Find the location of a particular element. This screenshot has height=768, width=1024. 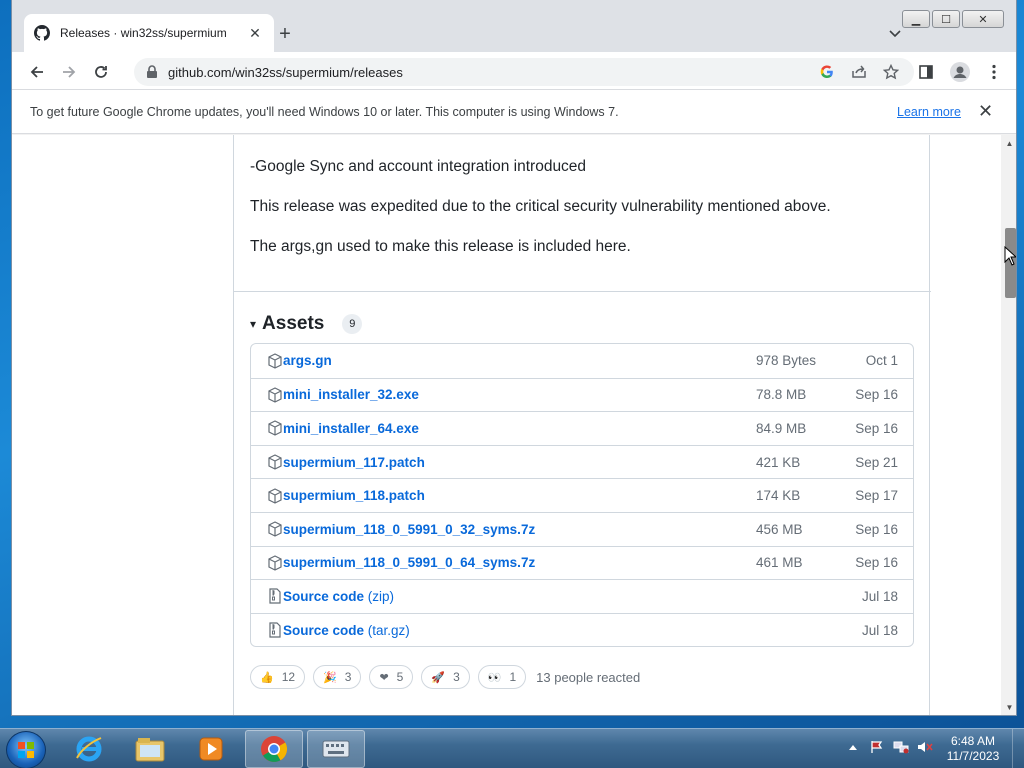

share-icon is located at coordinates (859, 72).